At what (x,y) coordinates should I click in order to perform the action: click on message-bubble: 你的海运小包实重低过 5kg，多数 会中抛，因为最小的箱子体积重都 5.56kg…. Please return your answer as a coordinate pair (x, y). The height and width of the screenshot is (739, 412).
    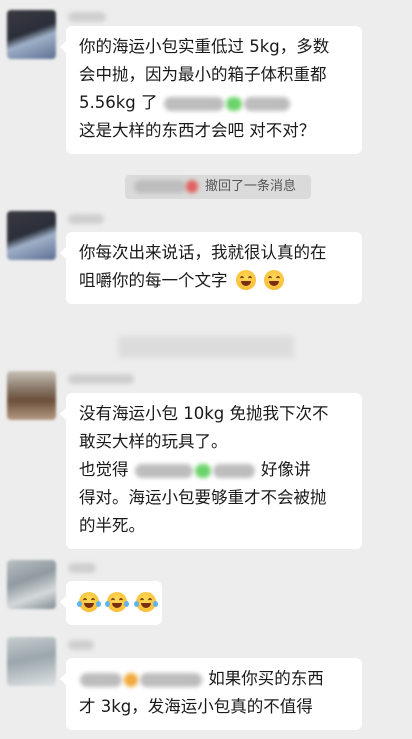
    Looking at the image, I should click on (211, 90).